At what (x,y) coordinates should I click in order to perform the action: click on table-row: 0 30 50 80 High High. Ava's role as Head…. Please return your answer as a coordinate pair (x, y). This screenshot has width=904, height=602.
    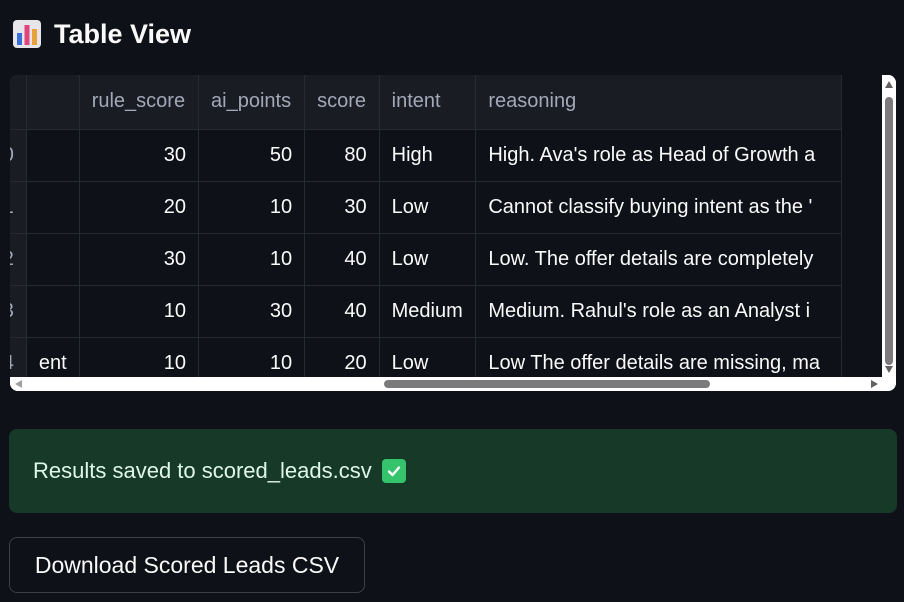
    Looking at the image, I should click on (426, 155).